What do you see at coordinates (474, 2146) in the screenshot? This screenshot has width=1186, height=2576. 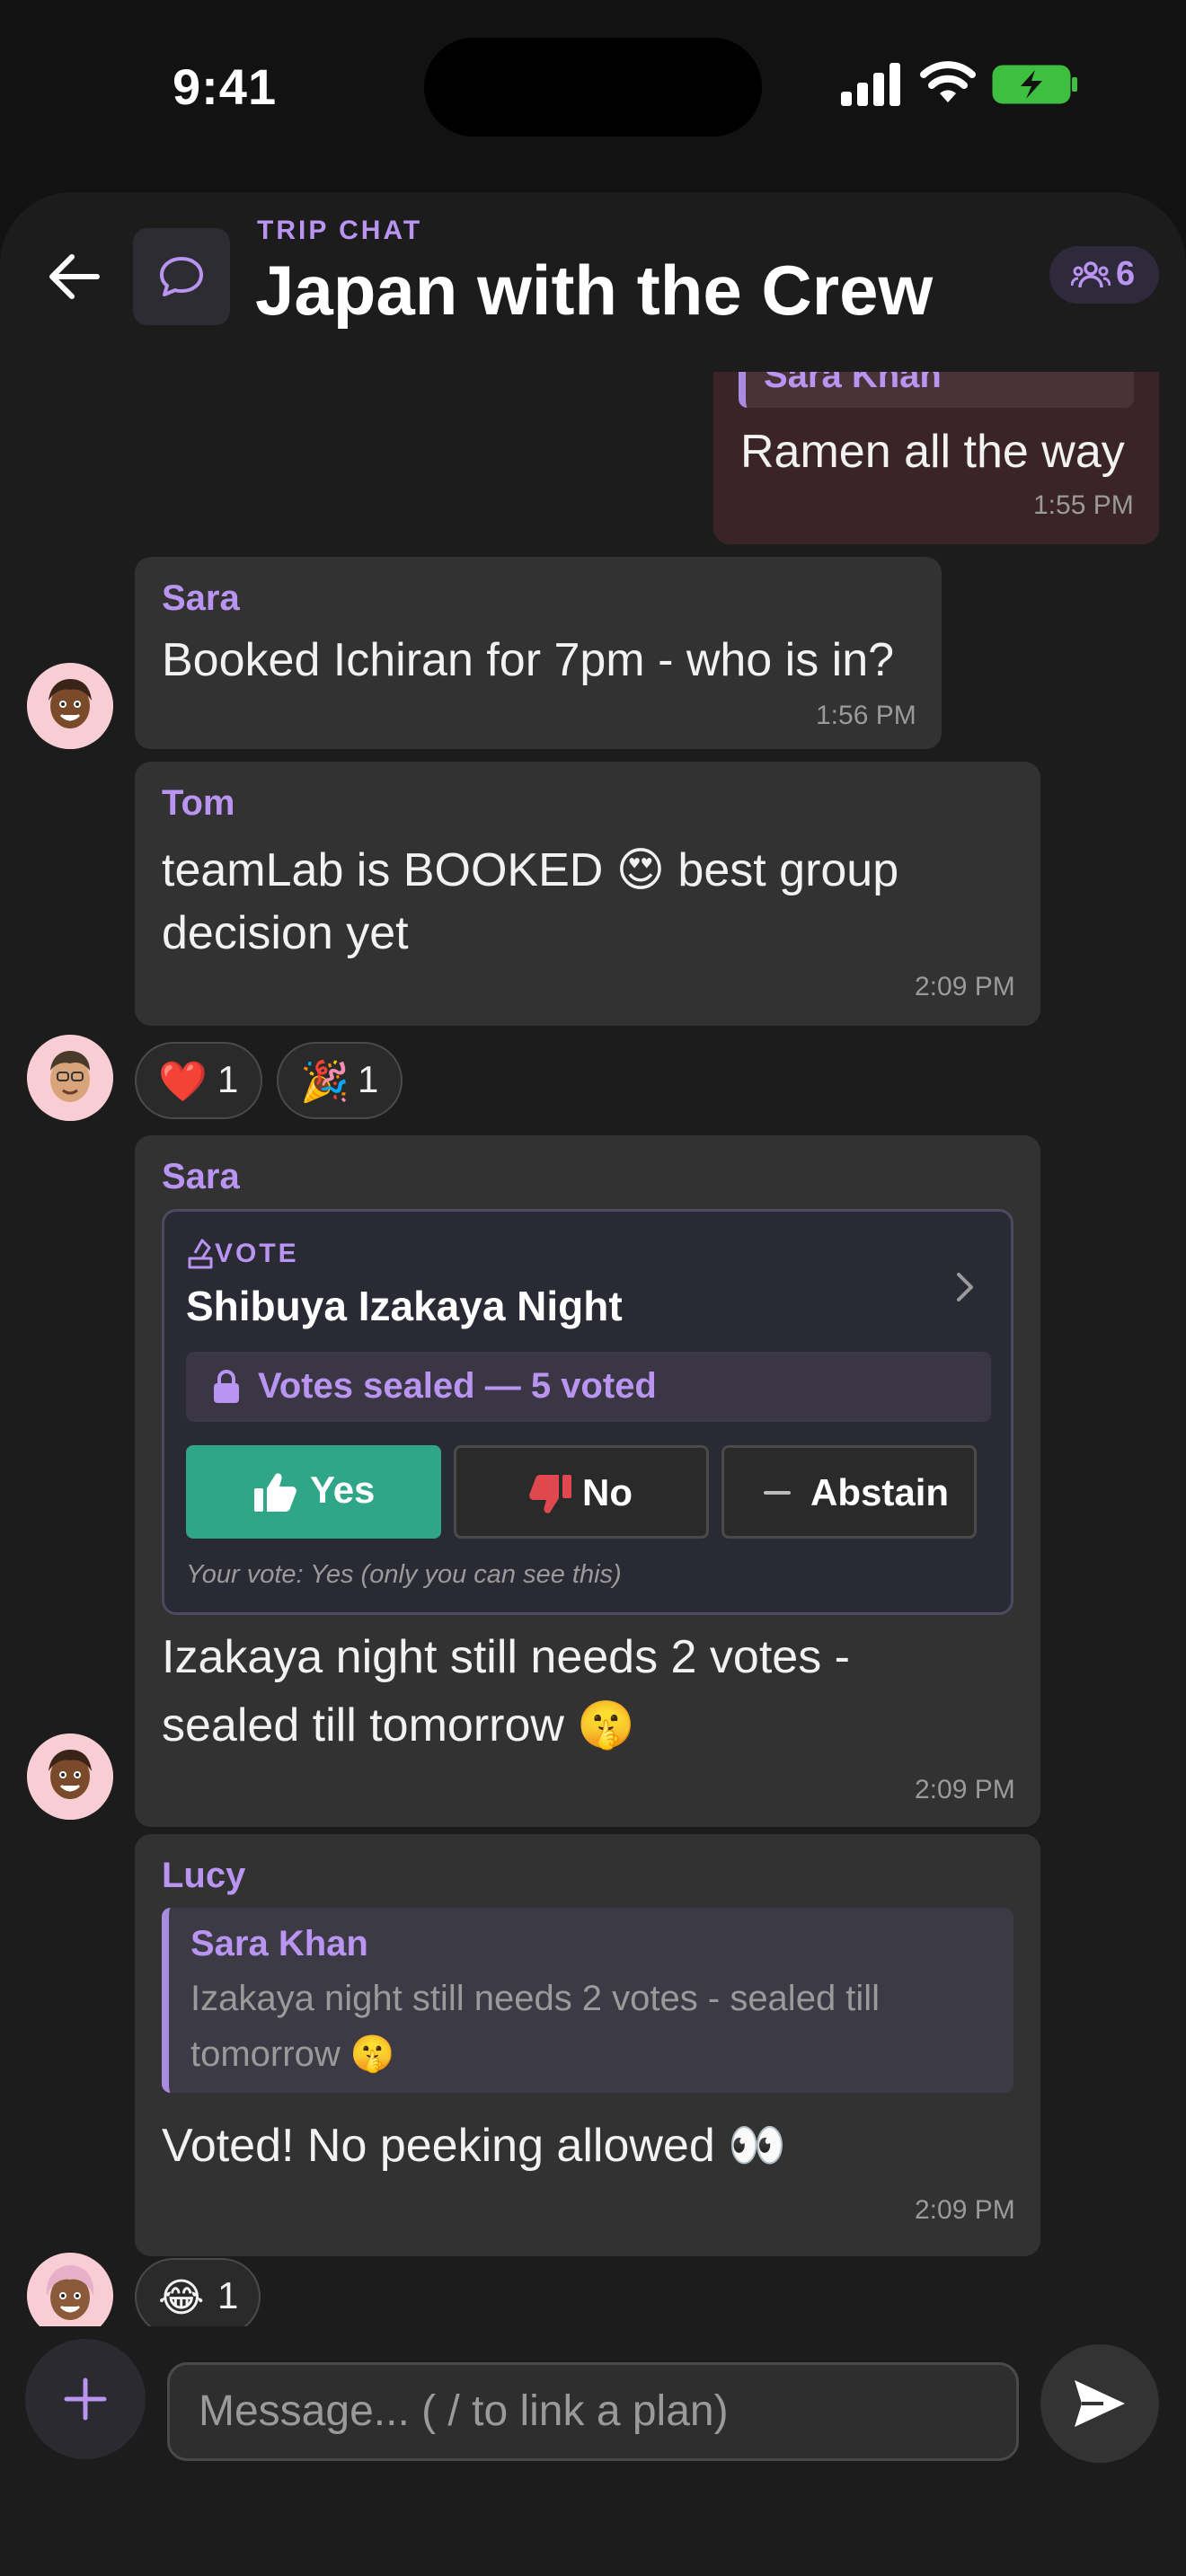 I see `message-text: Voted! No peeking allowed 👀` at bounding box center [474, 2146].